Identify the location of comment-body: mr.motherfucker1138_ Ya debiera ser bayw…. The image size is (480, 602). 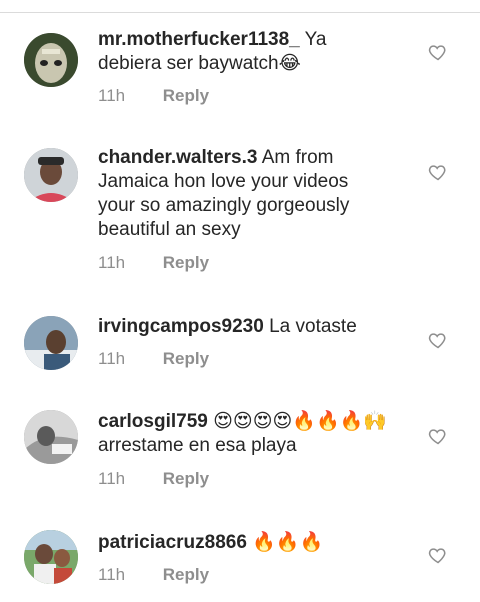
(243, 52).